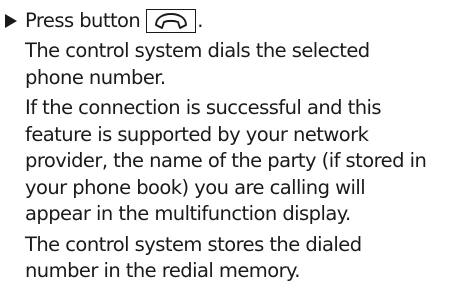 The width and height of the screenshot is (463, 308). Describe the element at coordinates (162, 270) in the screenshot. I see `text-line: number in the redial memory.` at that location.